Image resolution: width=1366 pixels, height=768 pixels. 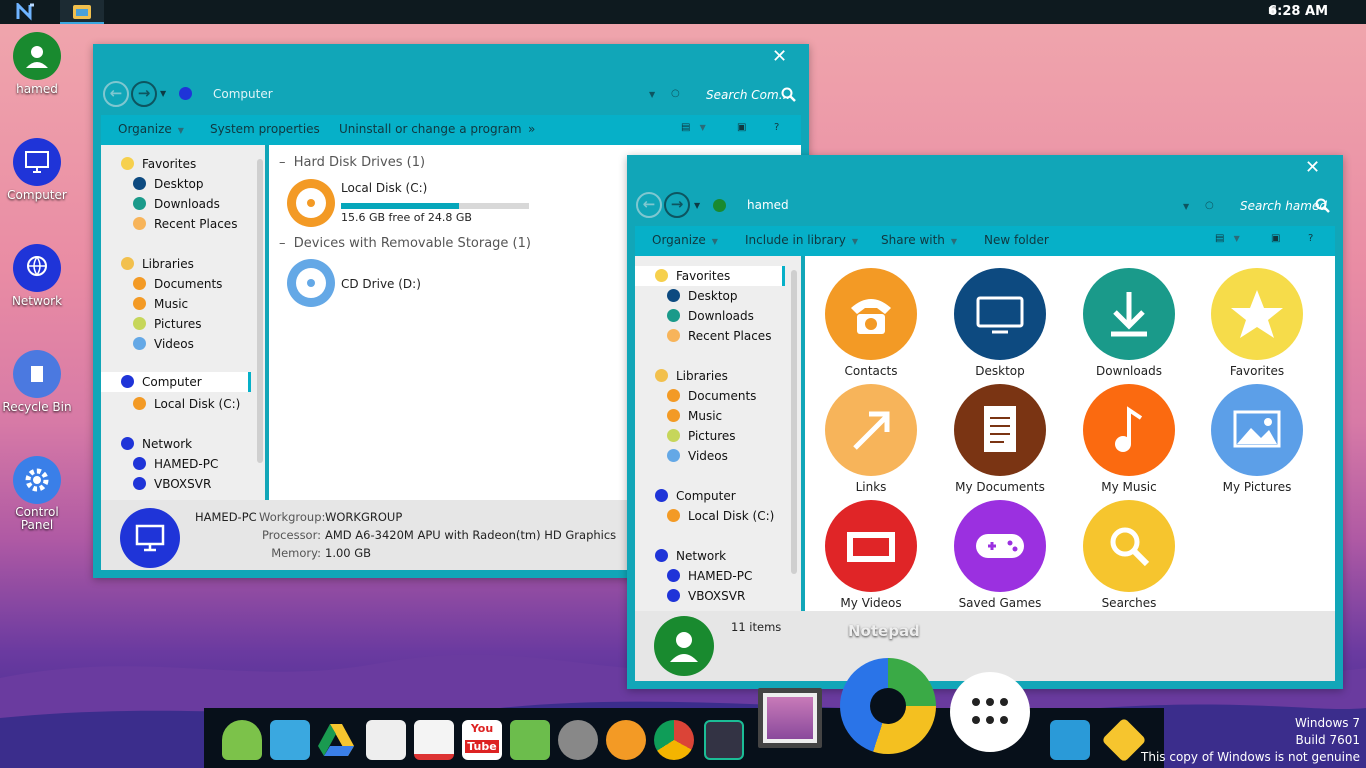 What do you see at coordinates (1257, 439) in the screenshot?
I see `folder-my-pictures: My Pictures` at bounding box center [1257, 439].